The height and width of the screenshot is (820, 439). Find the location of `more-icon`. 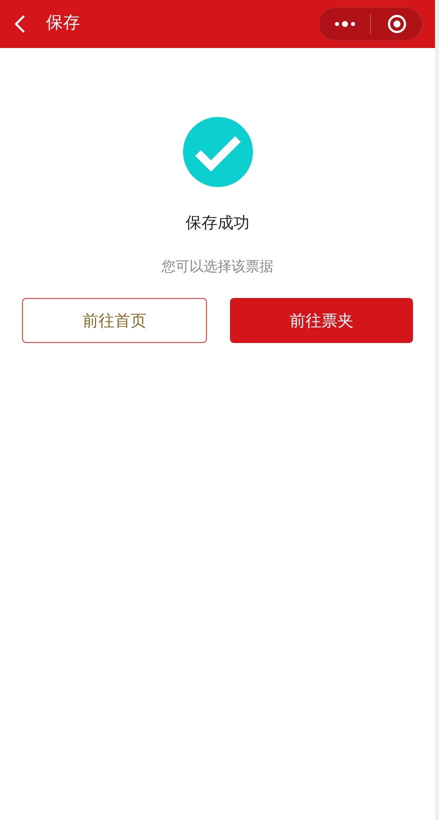

more-icon is located at coordinates (345, 24).